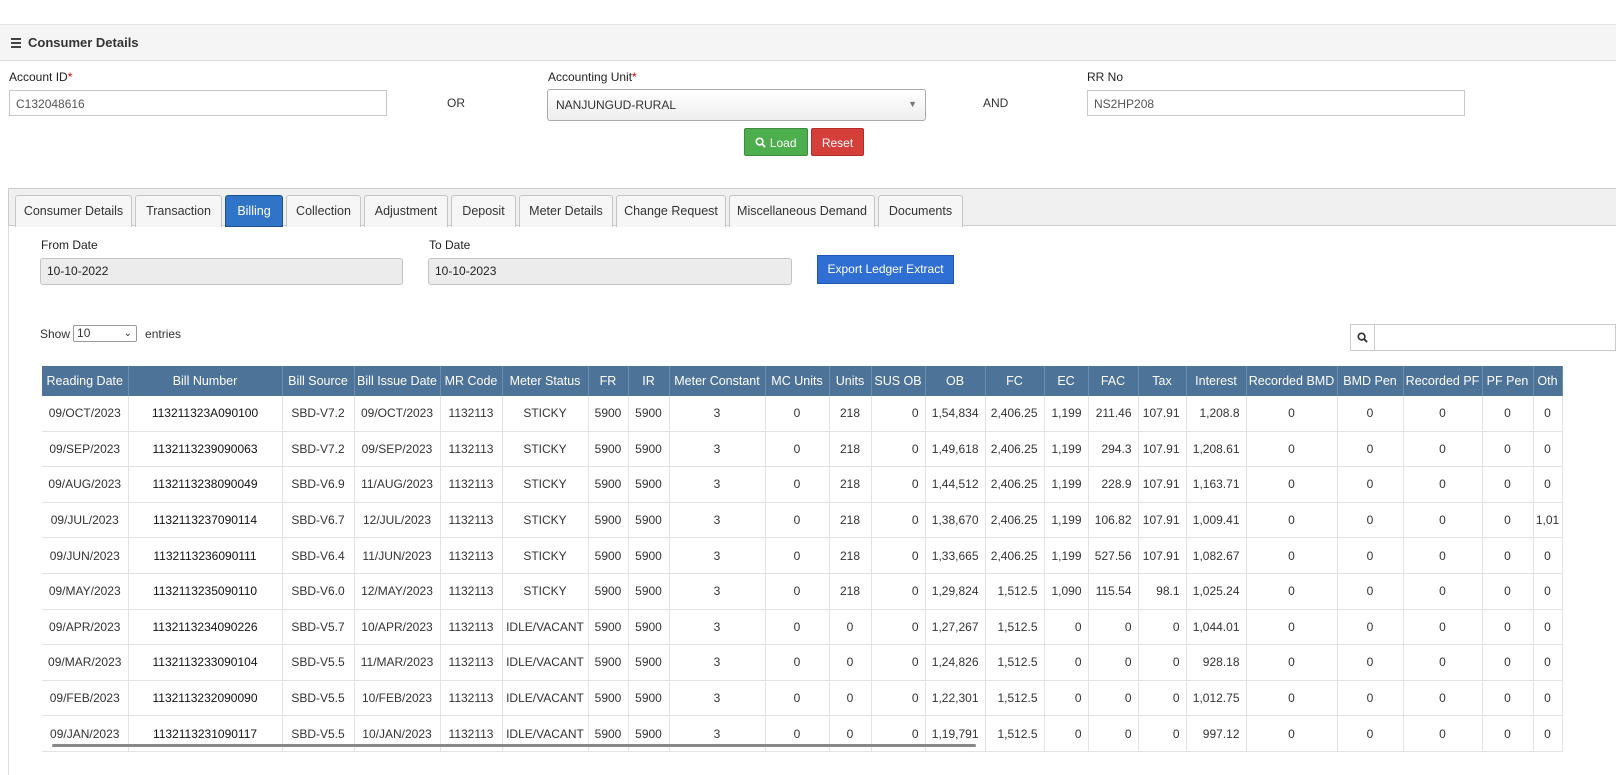 Image resolution: width=1616 pixels, height=775 pixels. Describe the element at coordinates (797, 381) in the screenshot. I see `column-header: MC Units` at that location.